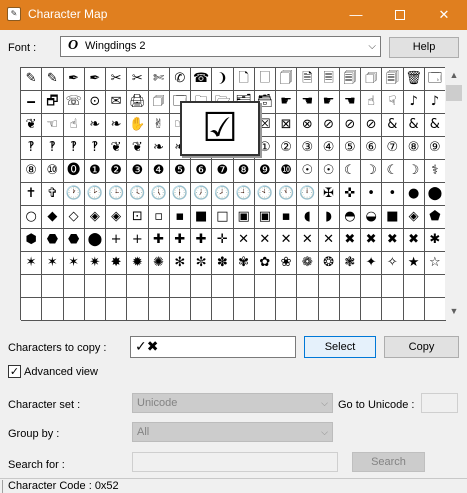  I want to click on grid-cell: ◓, so click(350, 217).